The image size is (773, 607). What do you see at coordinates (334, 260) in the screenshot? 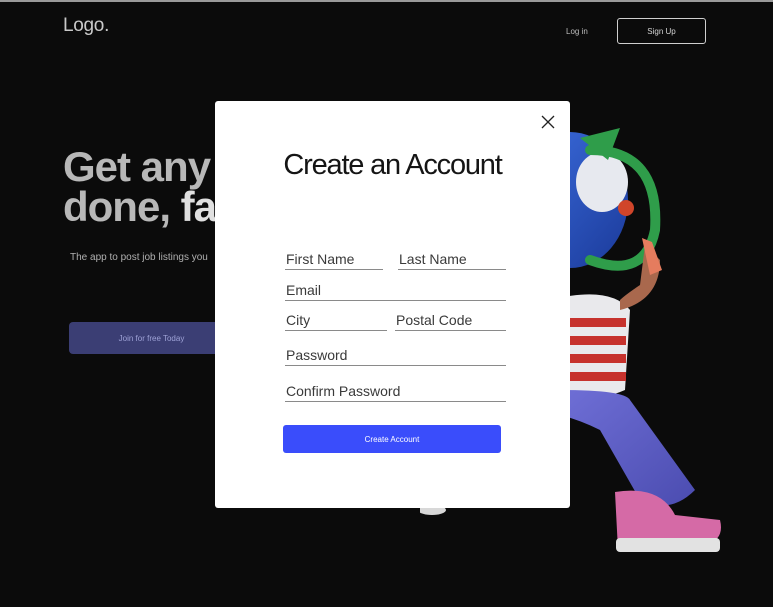
I see `first-name-field` at bounding box center [334, 260].